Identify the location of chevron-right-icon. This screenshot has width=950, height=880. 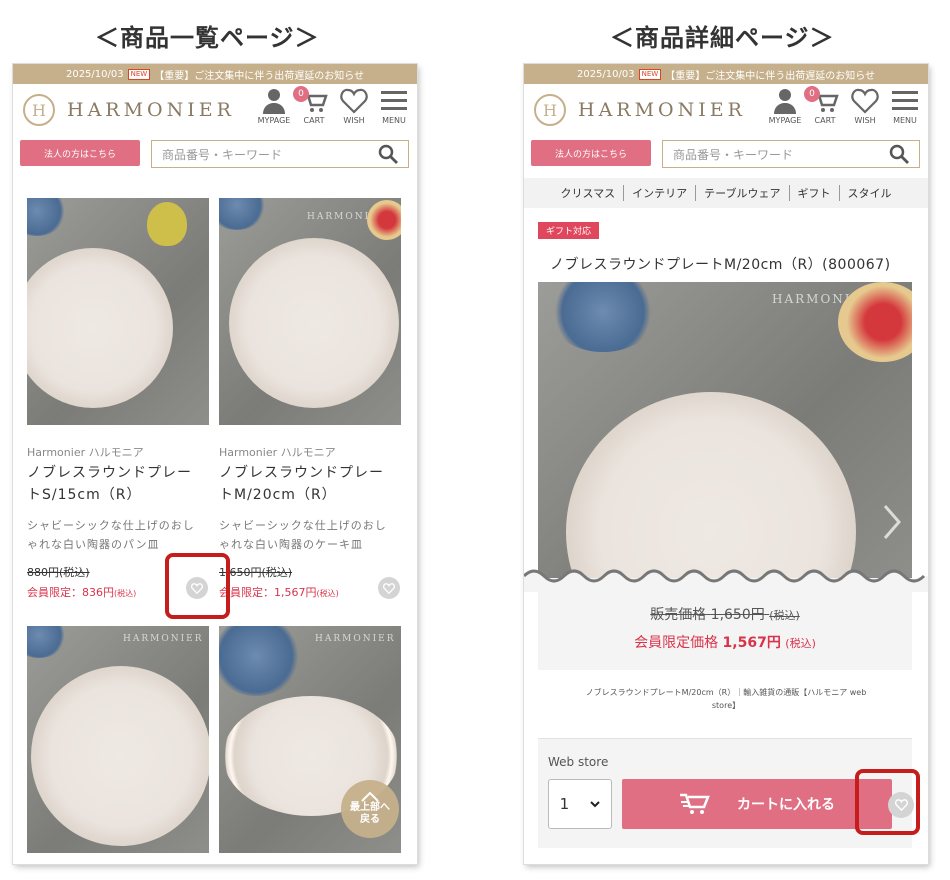
(892, 522).